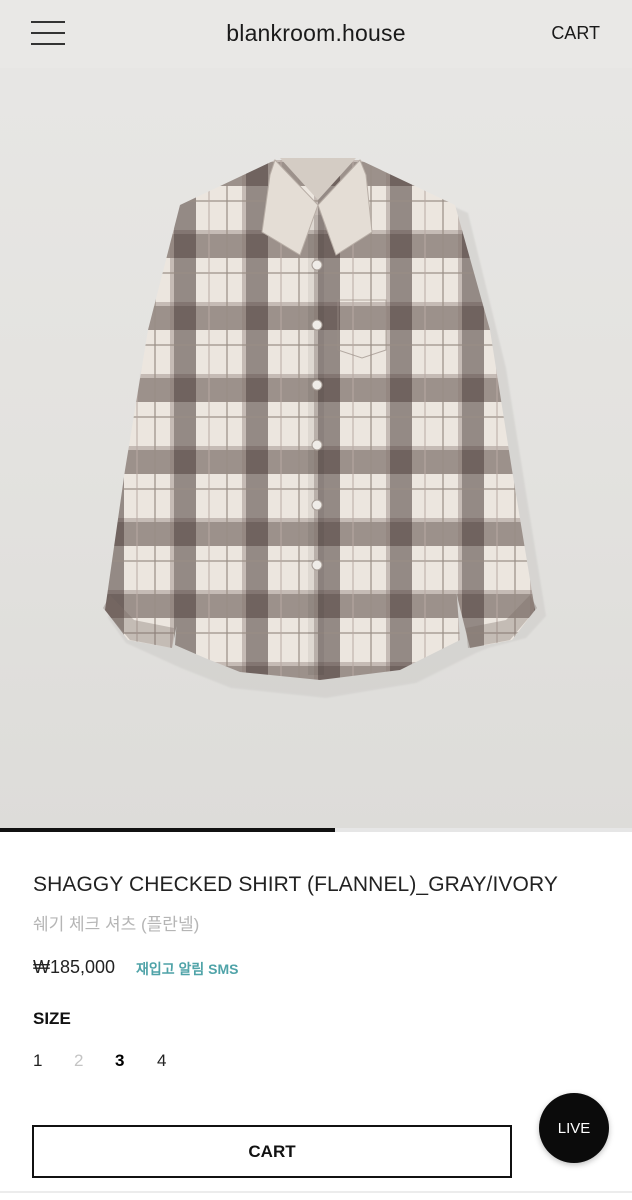 Image resolution: width=632 pixels, height=1200 pixels. Describe the element at coordinates (74, 967) in the screenshot. I see `product-price: ₩185,000` at that location.